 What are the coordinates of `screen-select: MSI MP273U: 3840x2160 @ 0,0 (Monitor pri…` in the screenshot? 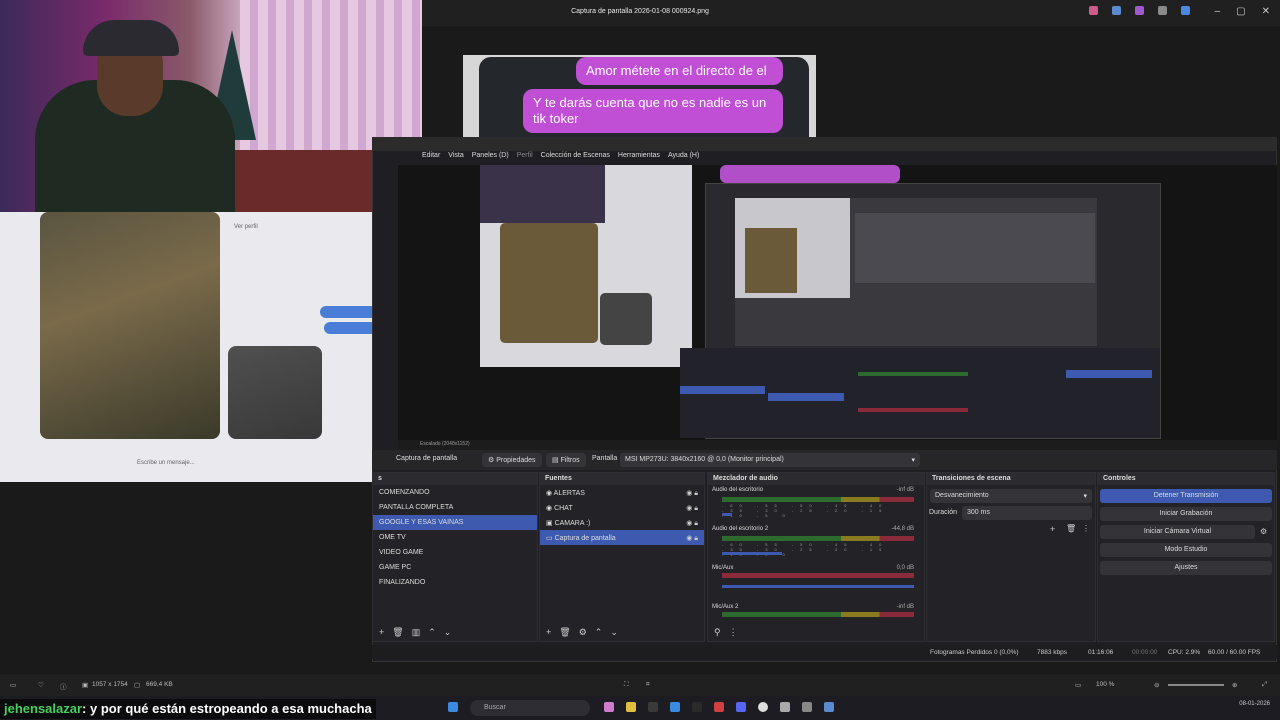 It's located at (770, 460).